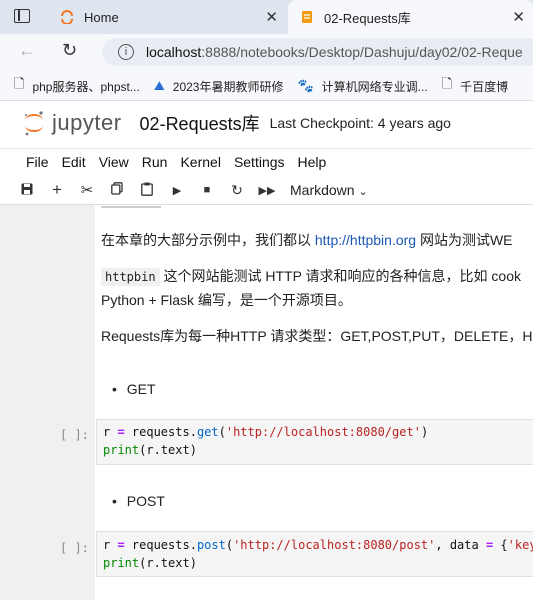 The image size is (533, 600). I want to click on notebook-toolbar: + ✂ ▶ ■ ↻ ▶▶ Markdown ⌄, so click(266, 190).